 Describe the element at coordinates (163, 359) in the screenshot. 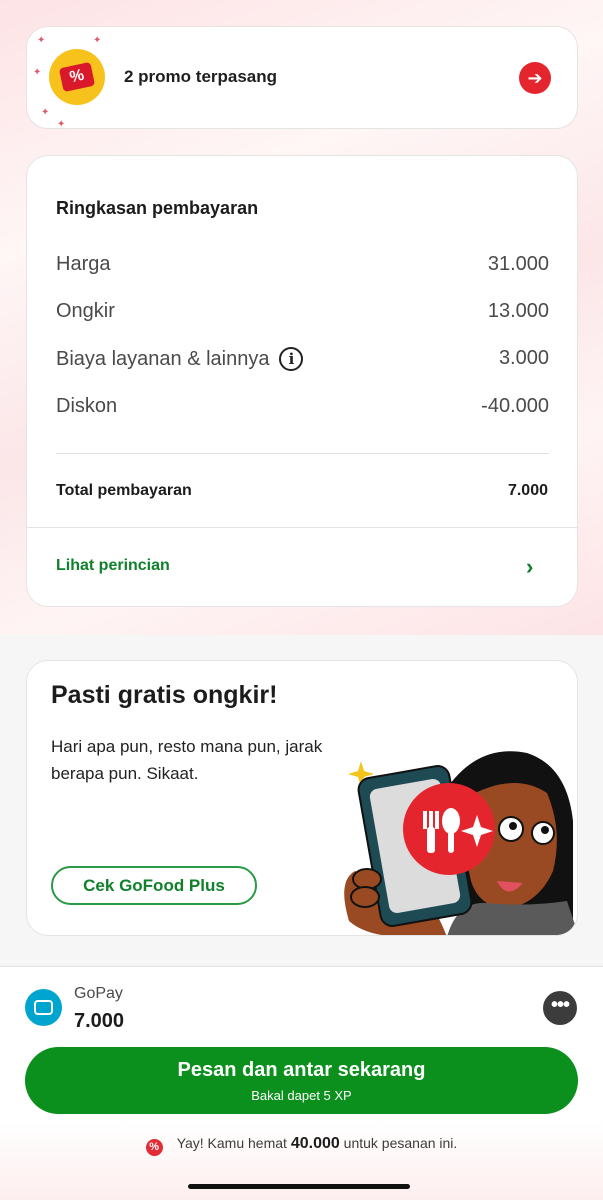

I see `row-label: Biaya layanan & lainnya` at that location.